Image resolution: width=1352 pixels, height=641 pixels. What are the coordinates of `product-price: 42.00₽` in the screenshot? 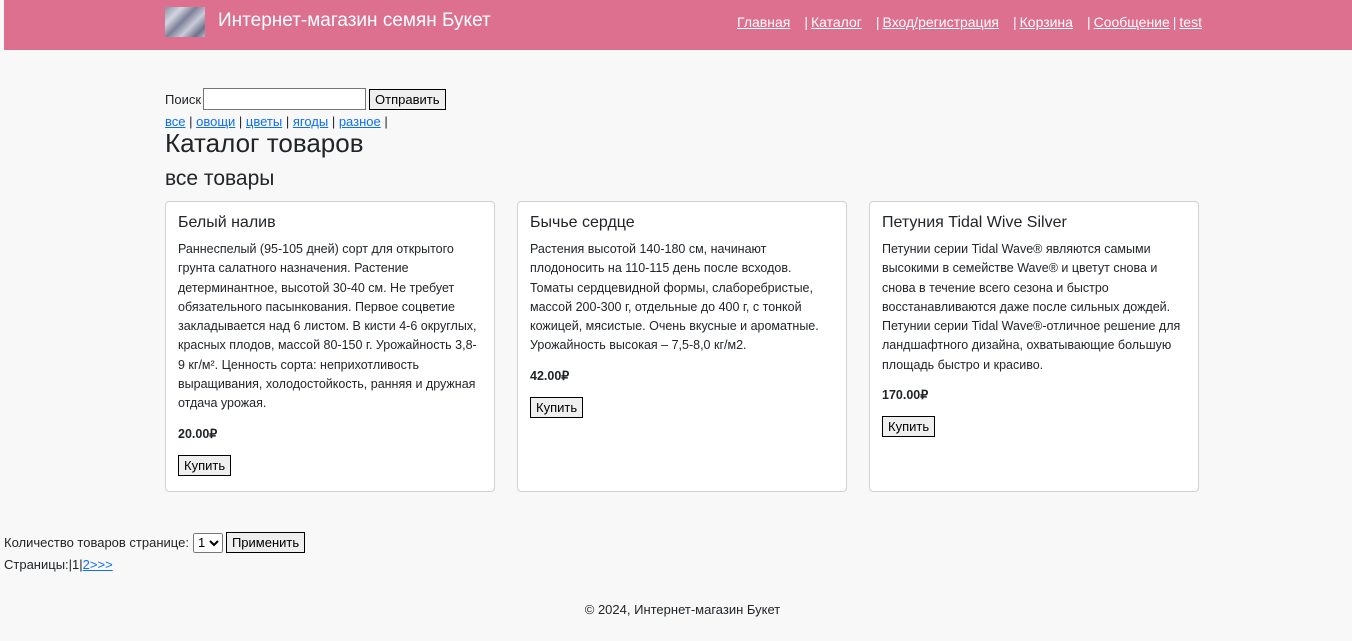 It's located at (550, 375).